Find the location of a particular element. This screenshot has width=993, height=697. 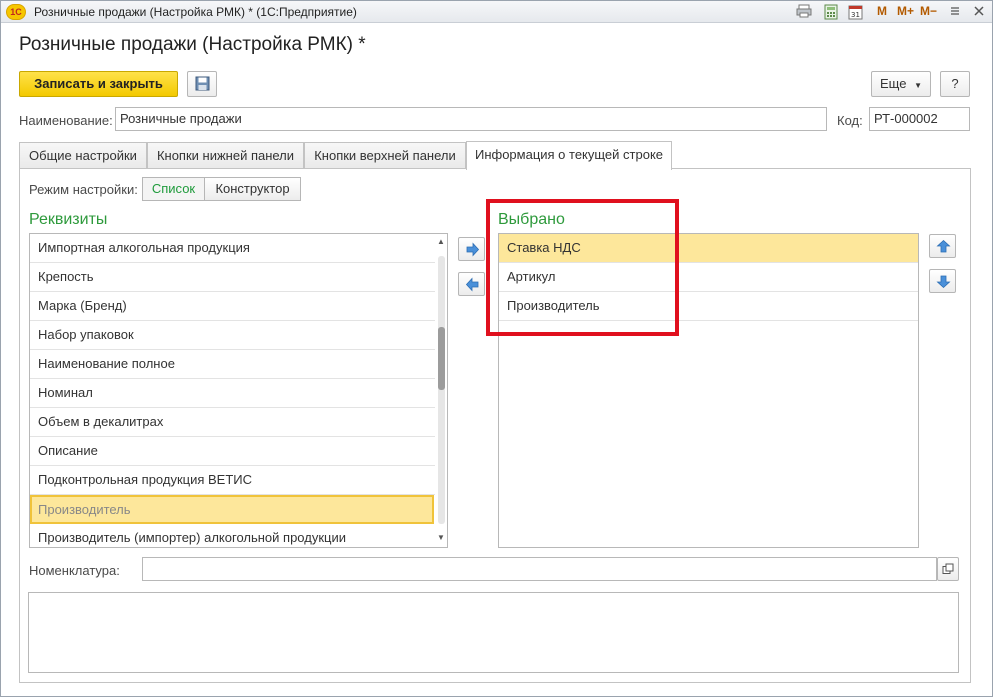

mode-constructor-button: Конструктор is located at coordinates (252, 189).